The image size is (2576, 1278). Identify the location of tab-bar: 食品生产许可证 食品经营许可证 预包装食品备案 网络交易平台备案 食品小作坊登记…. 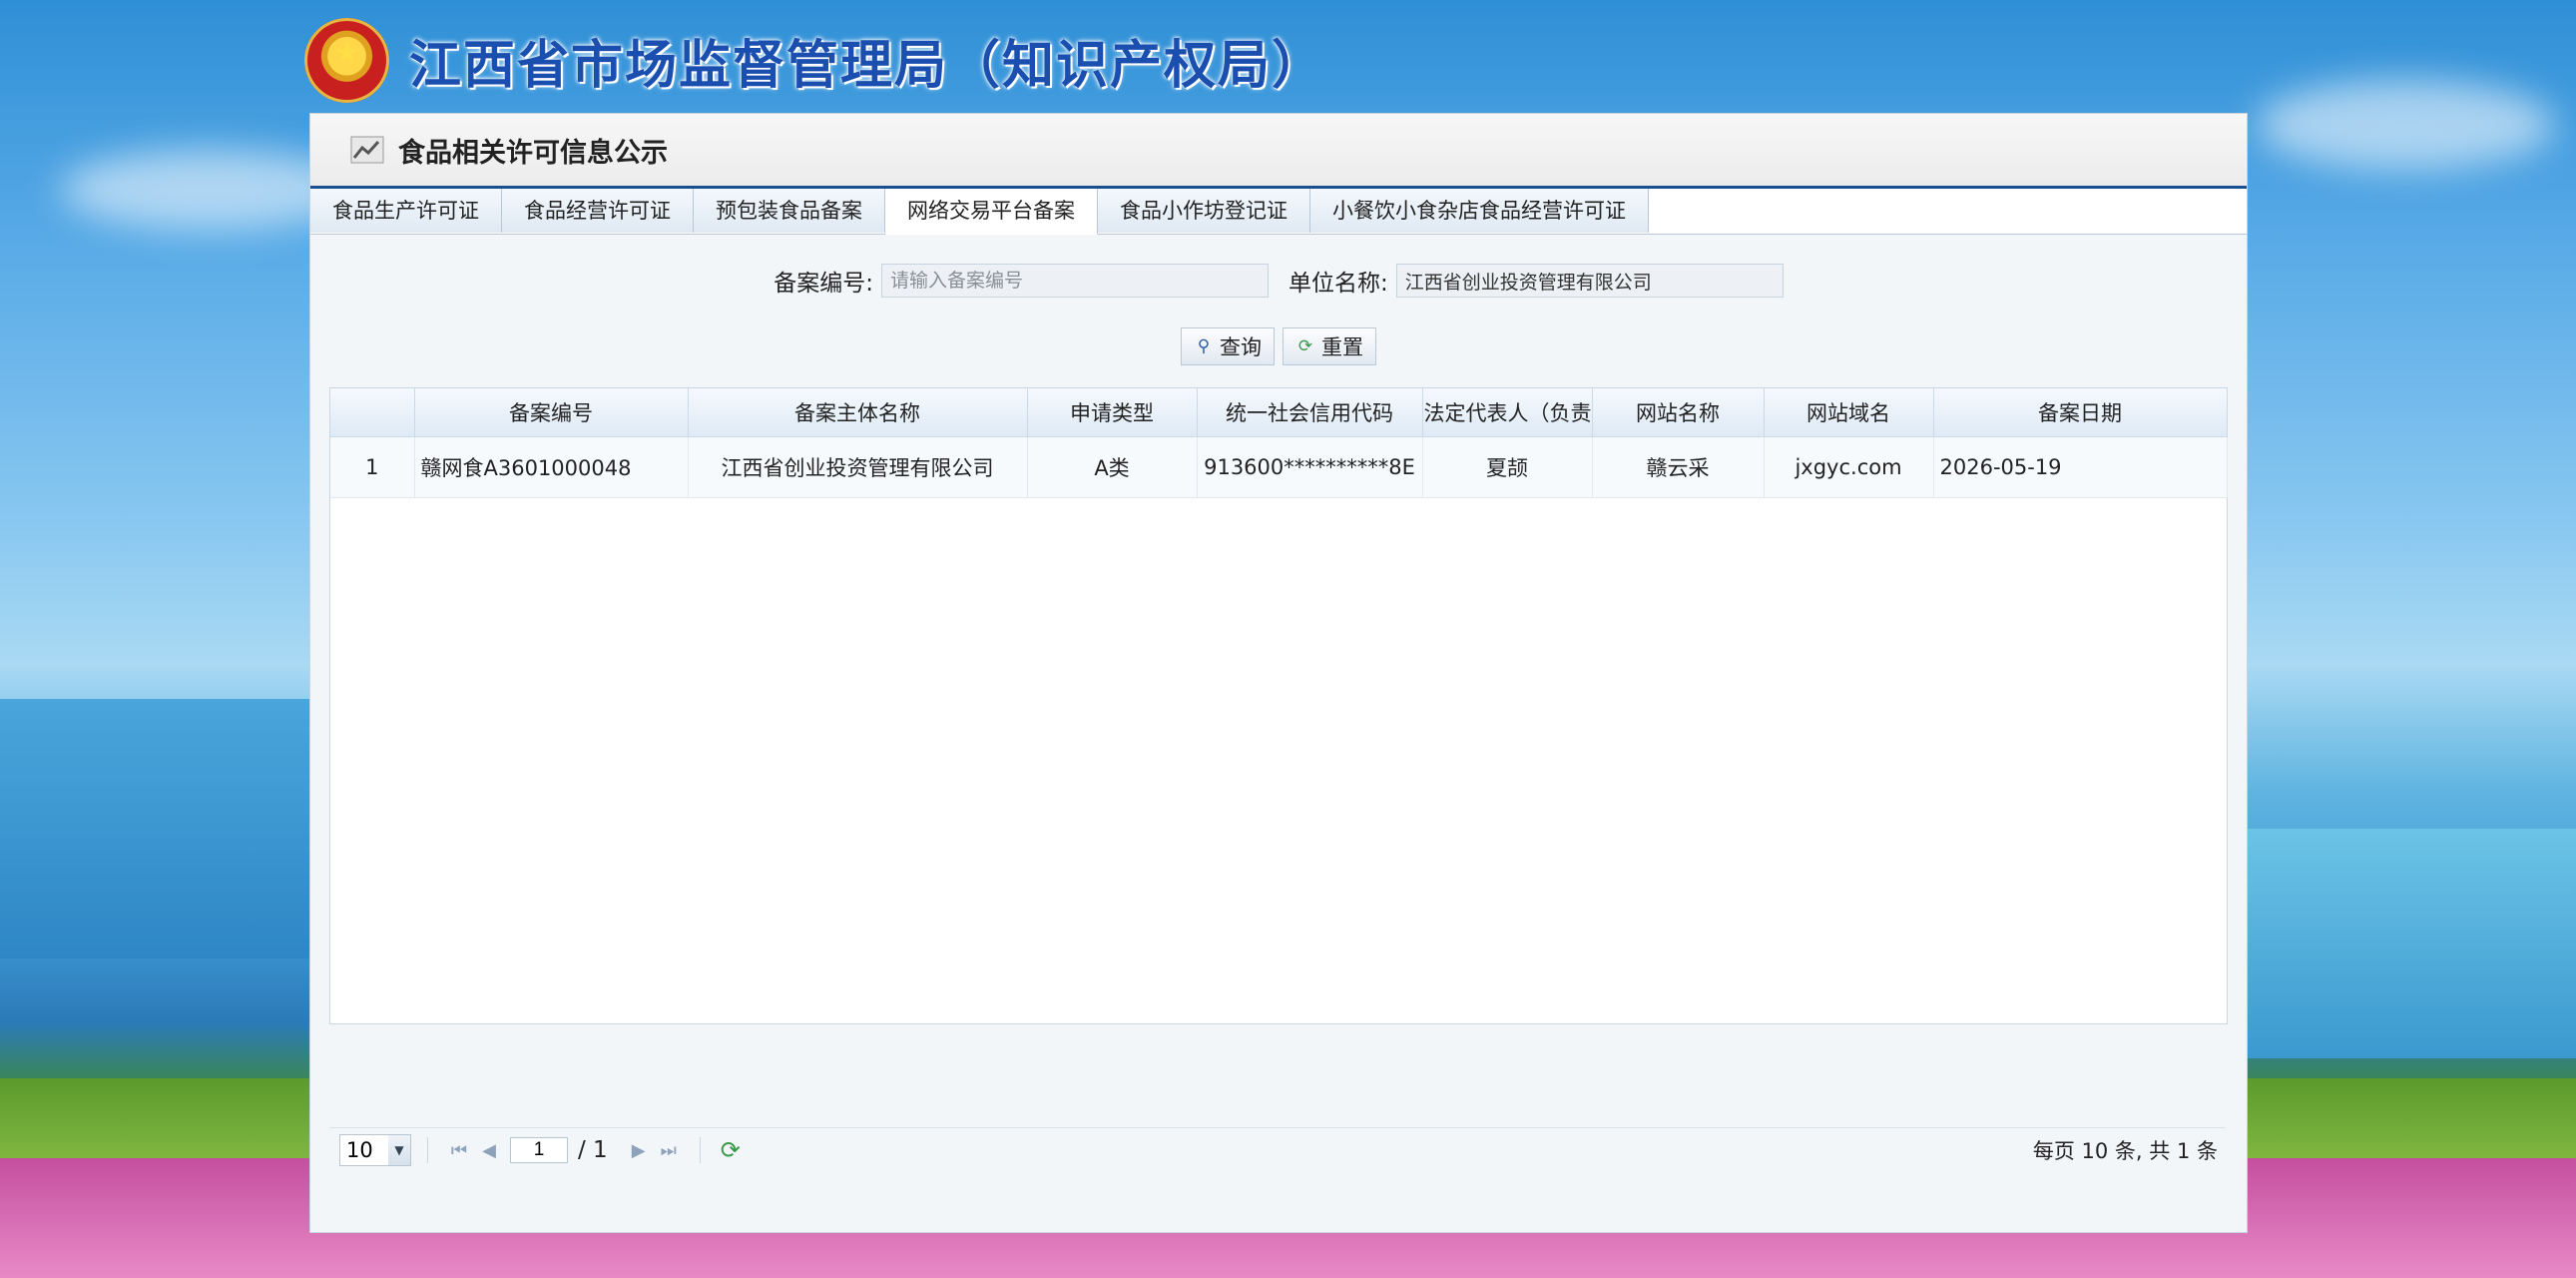
(1279, 212).